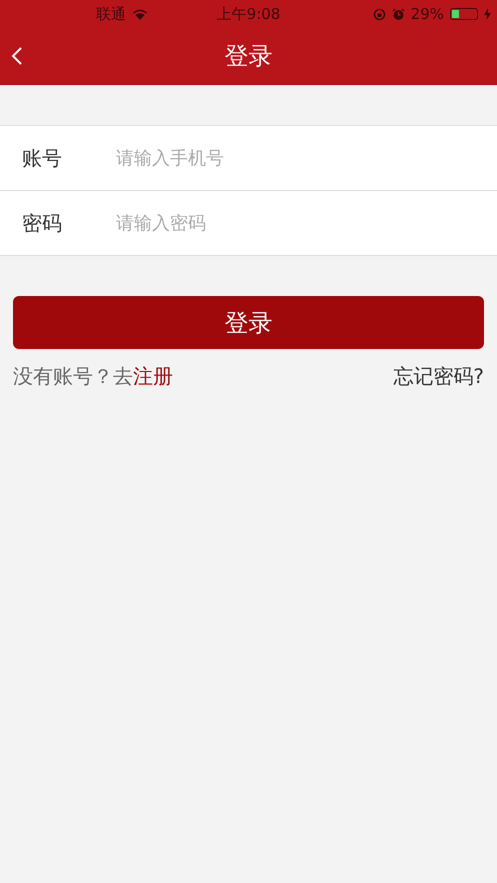  I want to click on battery-icon, so click(464, 14).